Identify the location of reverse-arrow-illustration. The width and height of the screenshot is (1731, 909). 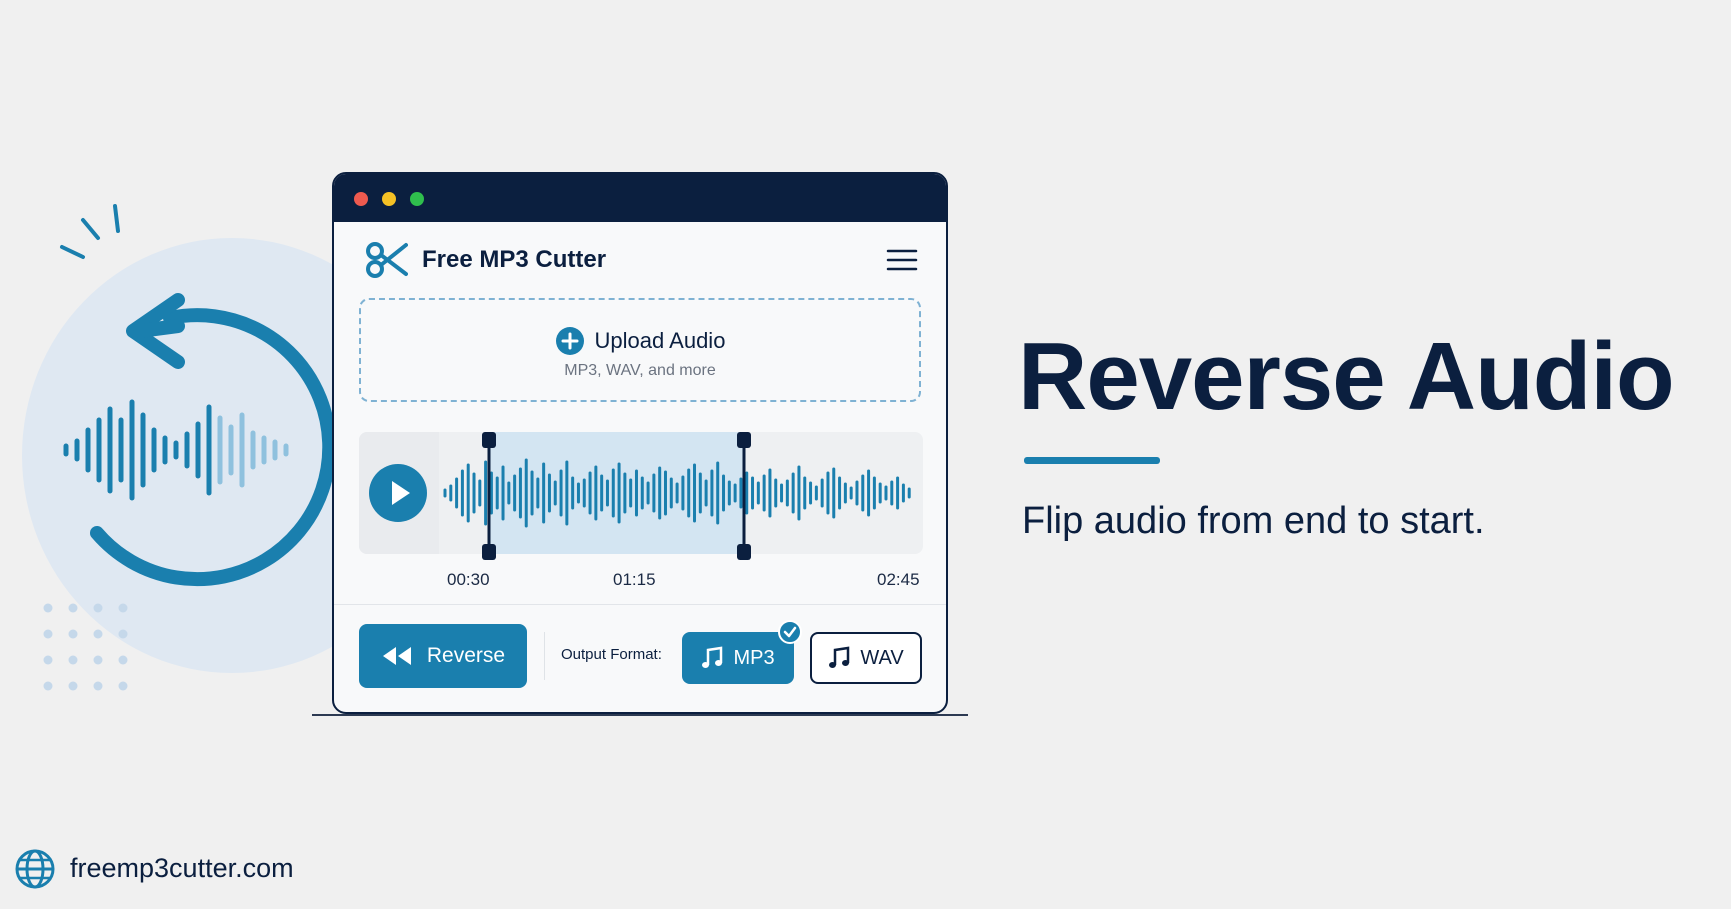
(198, 395).